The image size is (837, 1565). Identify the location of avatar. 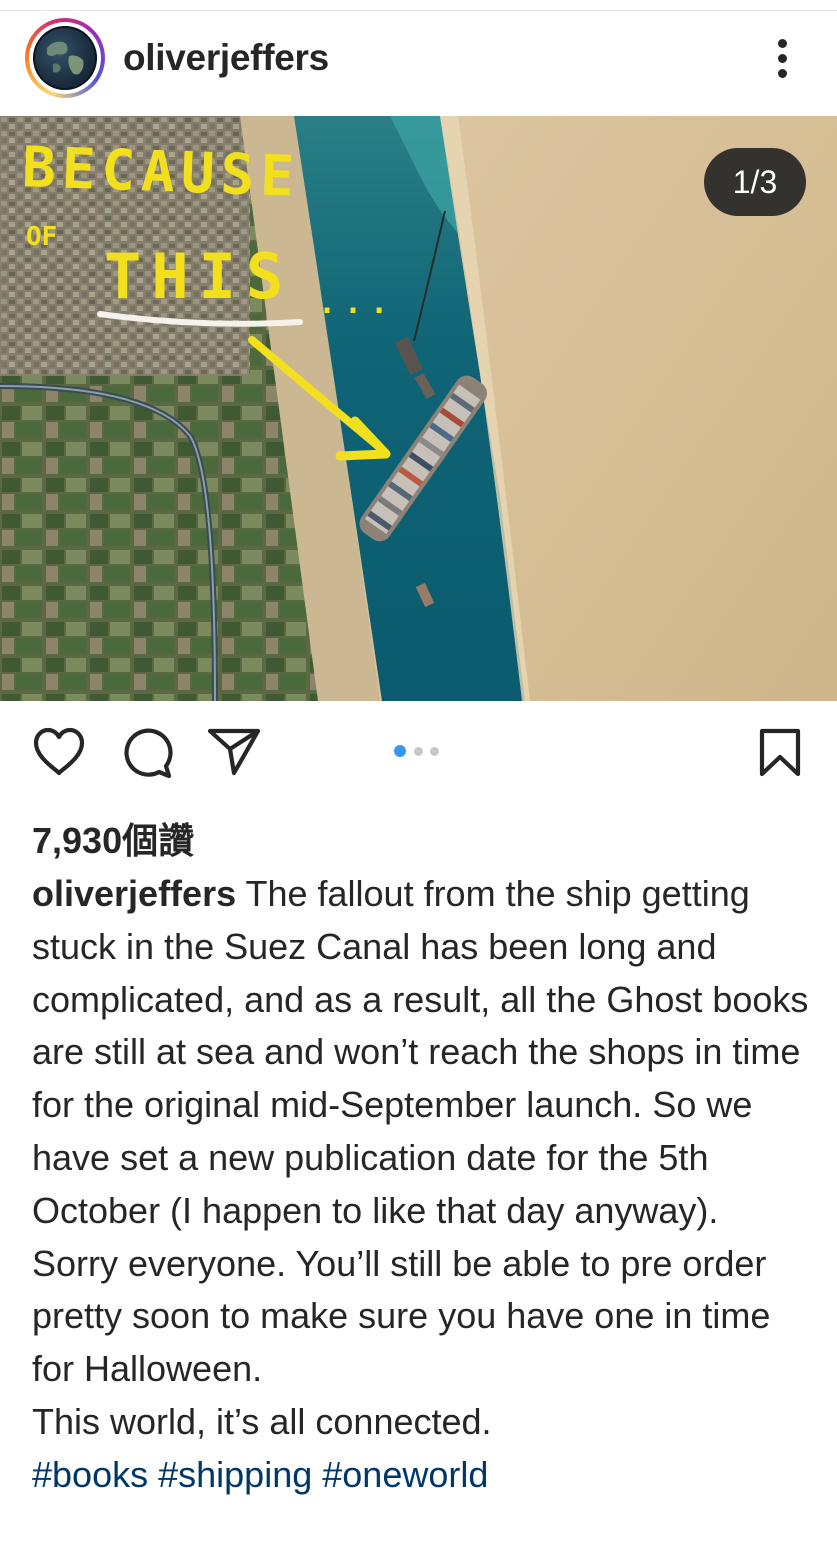
(65, 58).